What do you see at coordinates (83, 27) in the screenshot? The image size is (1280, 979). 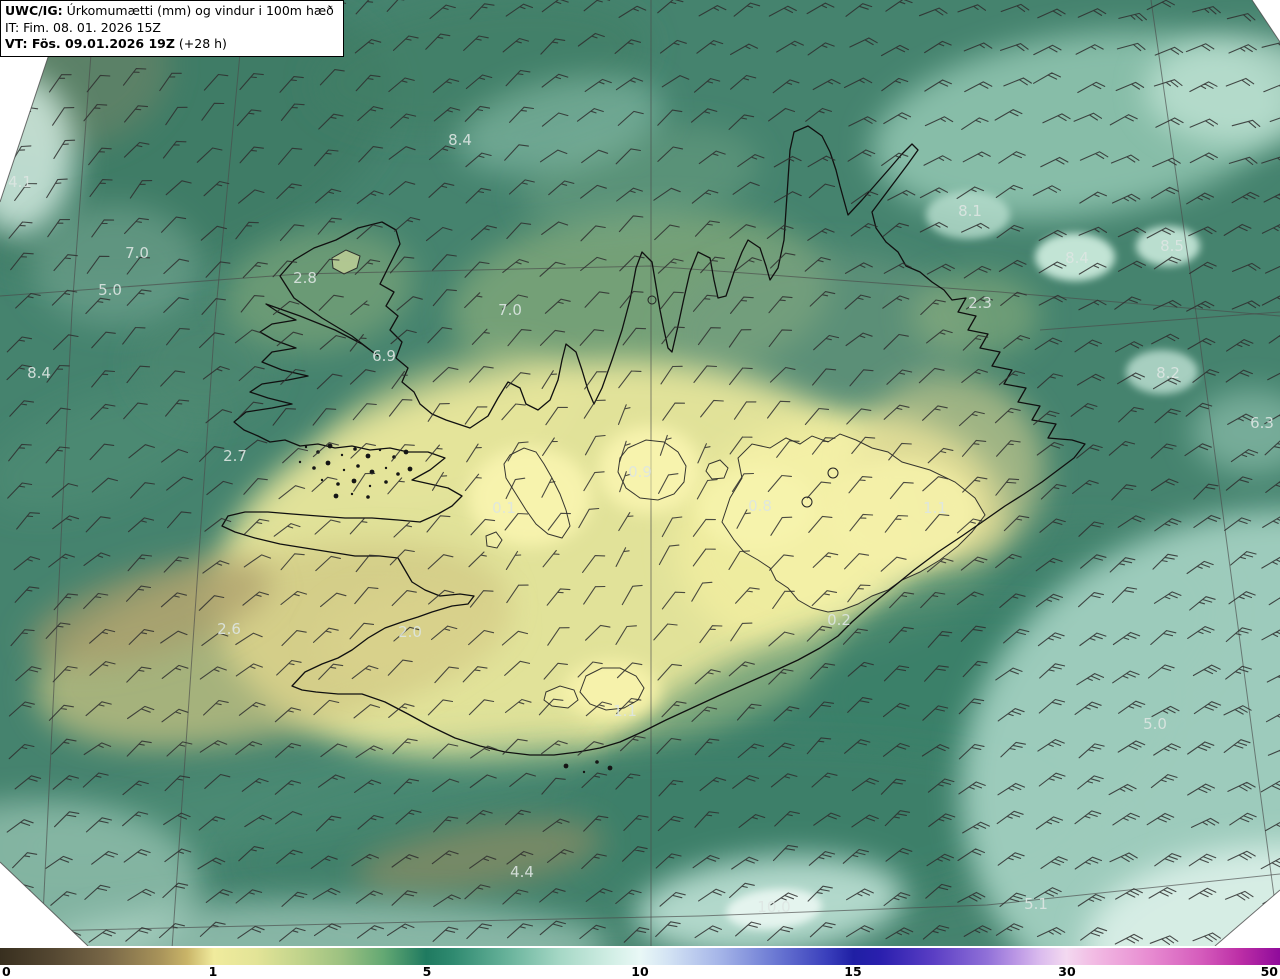 I see `init-time: IT: Fim. 08. 01. 2026 15Z` at bounding box center [83, 27].